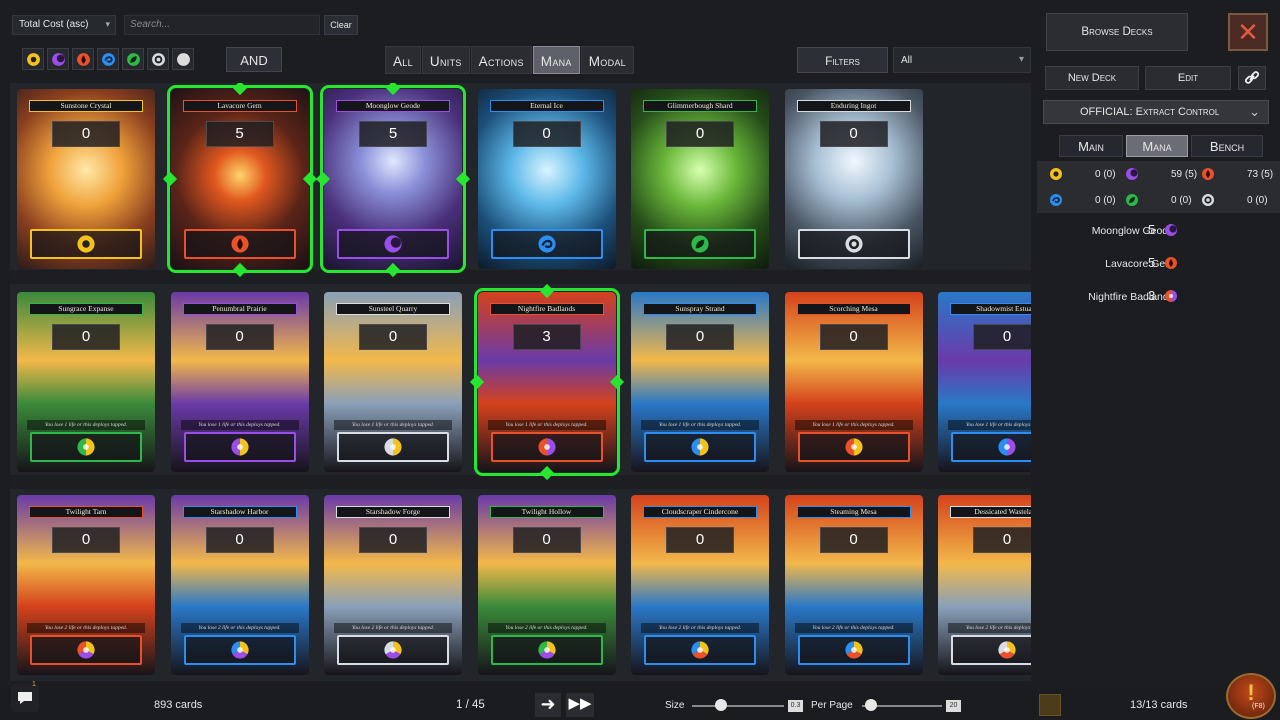 This screenshot has width=1280, height=720. What do you see at coordinates (556, 60) in the screenshot?
I see `tab-mana: Mana` at bounding box center [556, 60].